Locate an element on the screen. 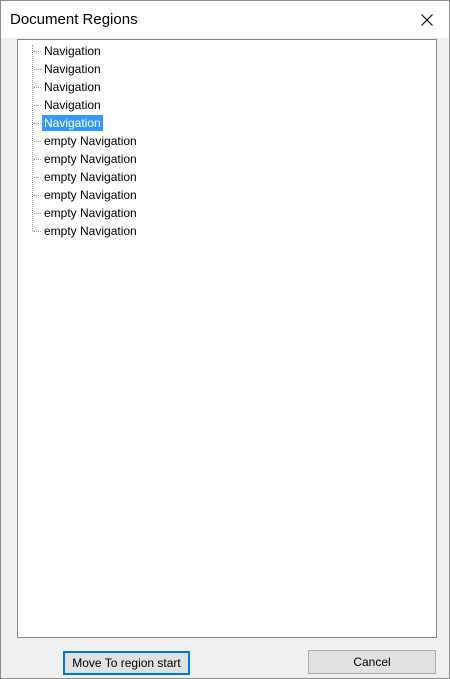 The height and width of the screenshot is (679, 450). close-button is located at coordinates (427, 19).